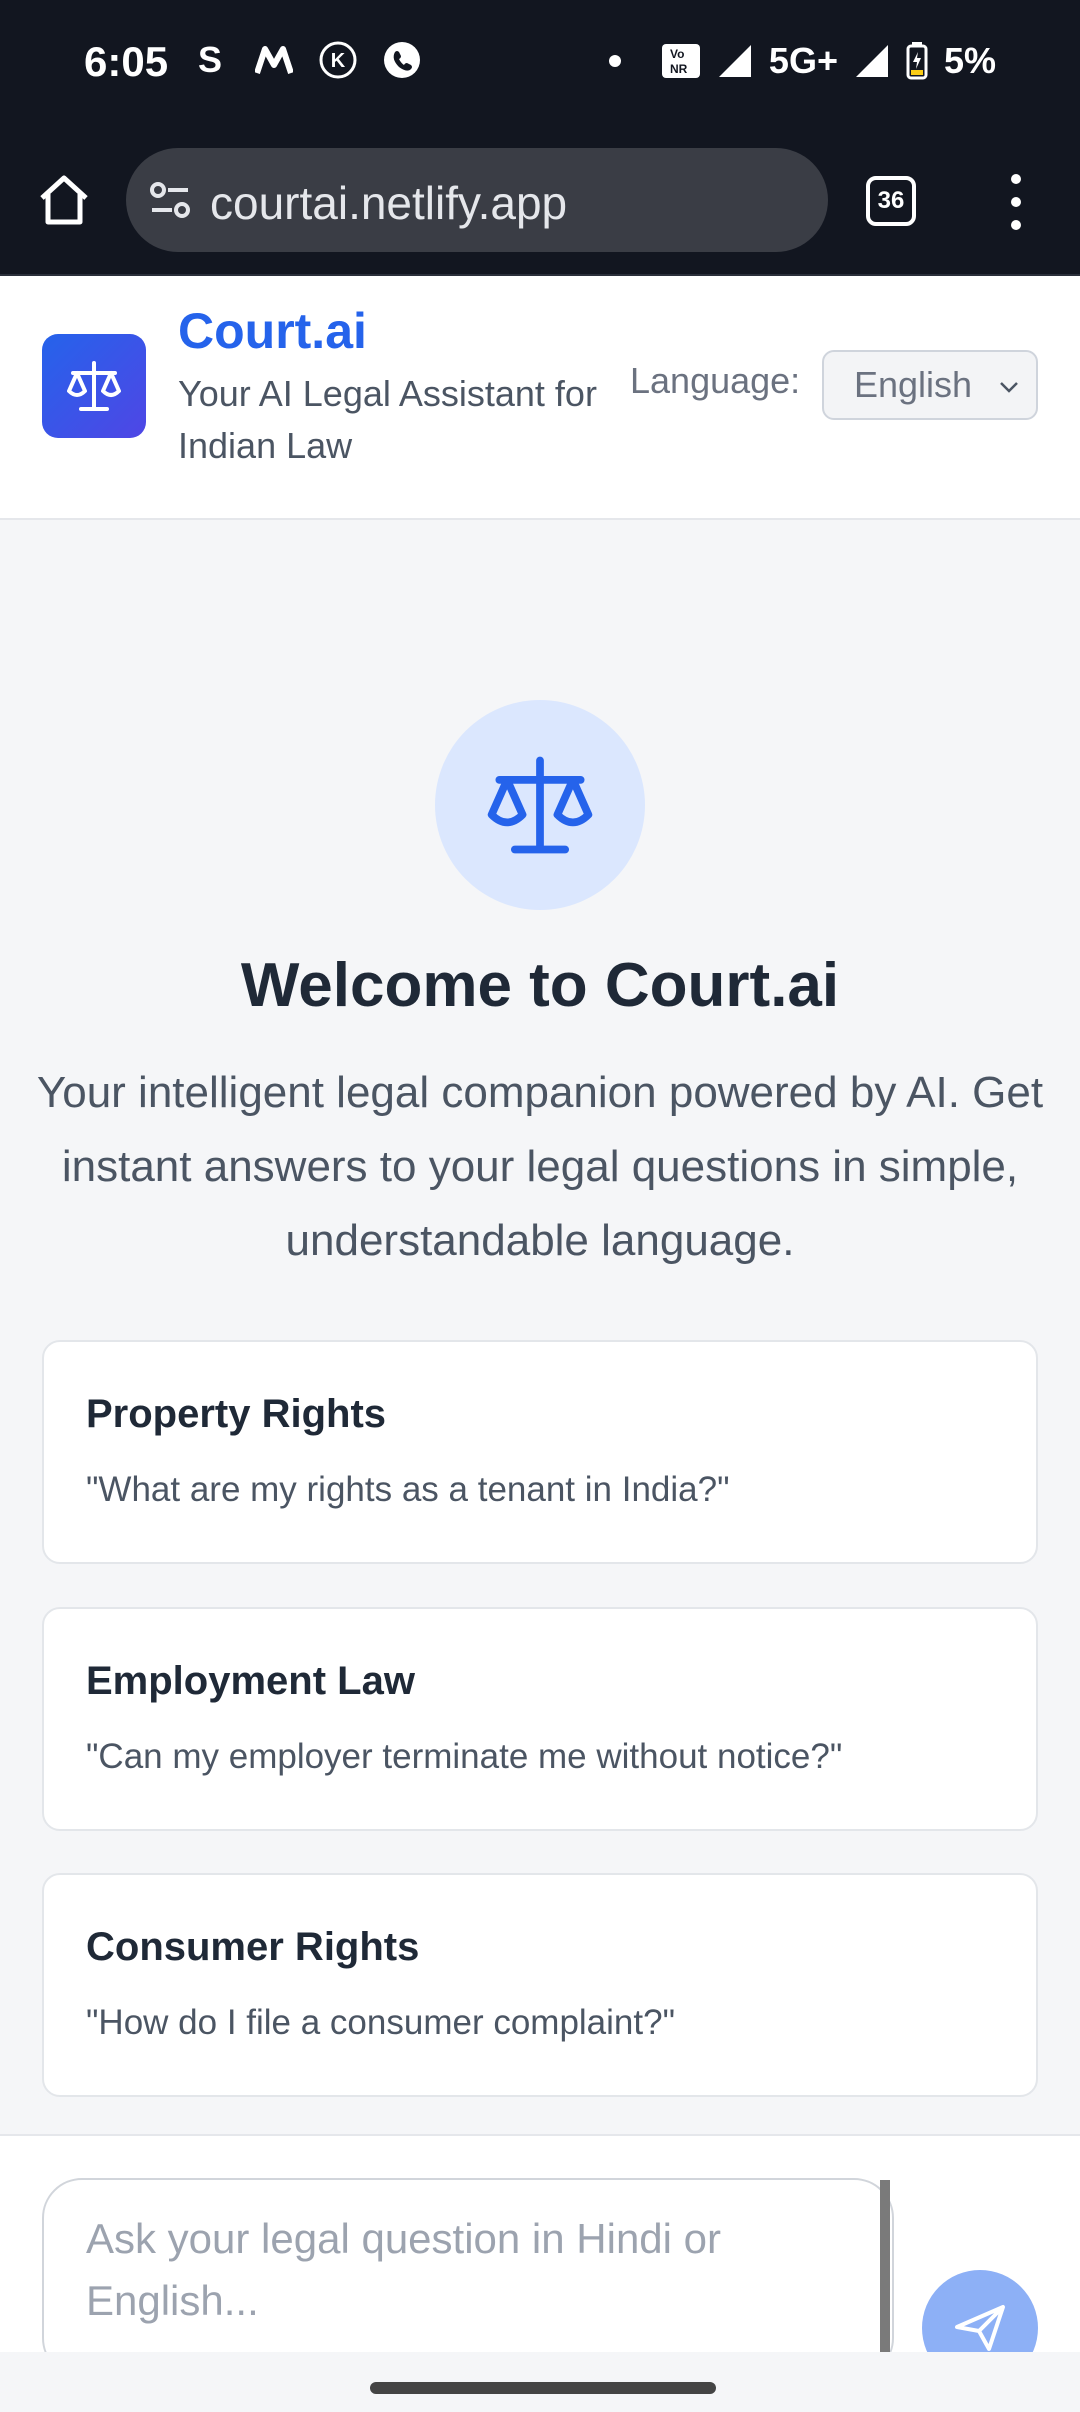  Describe the element at coordinates (253, 1947) in the screenshot. I see `suggestion-title: Consumer Rights` at that location.